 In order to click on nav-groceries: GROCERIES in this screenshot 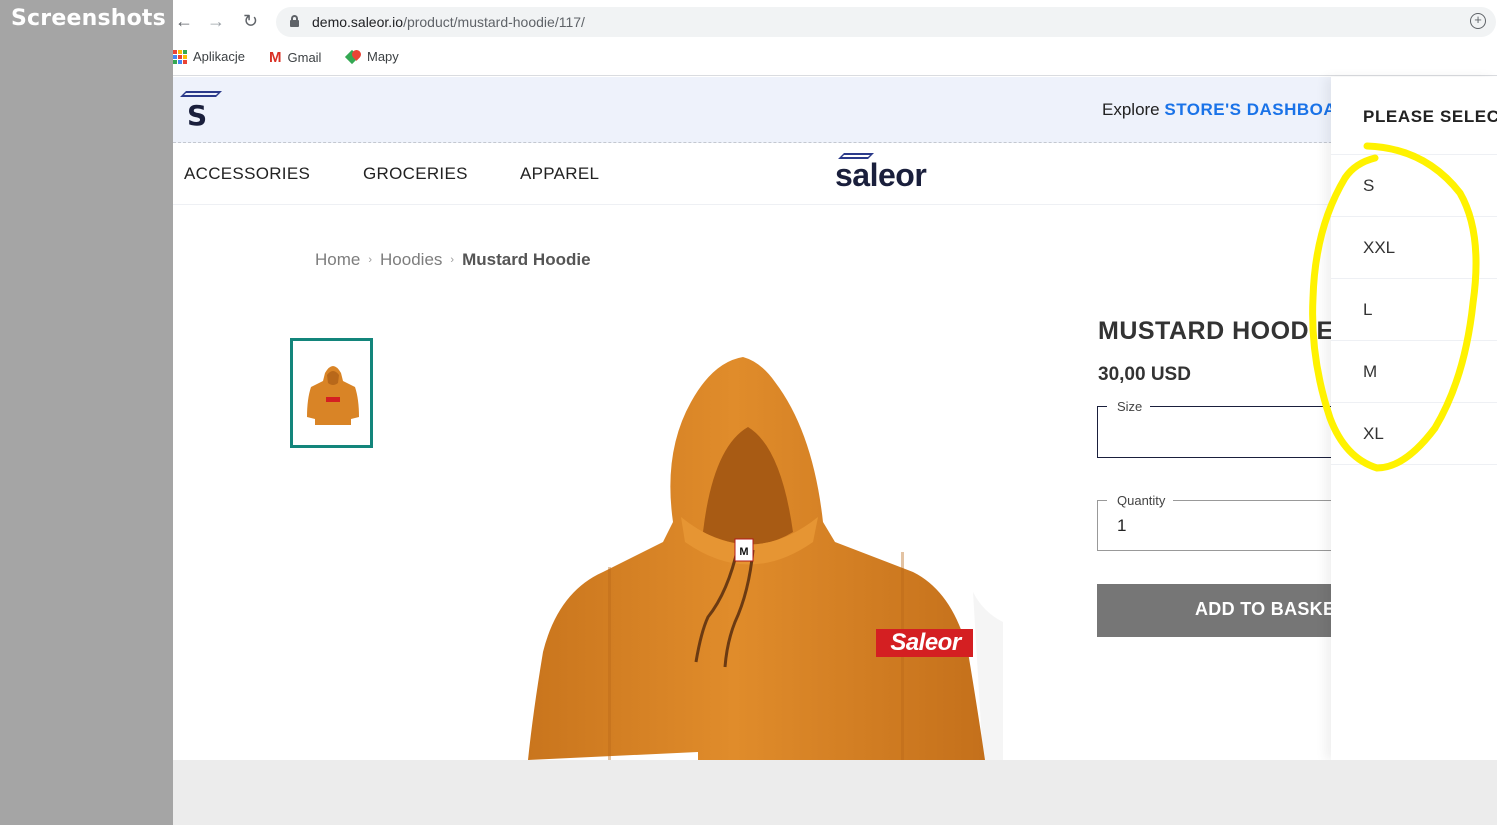, I will do `click(415, 174)`.